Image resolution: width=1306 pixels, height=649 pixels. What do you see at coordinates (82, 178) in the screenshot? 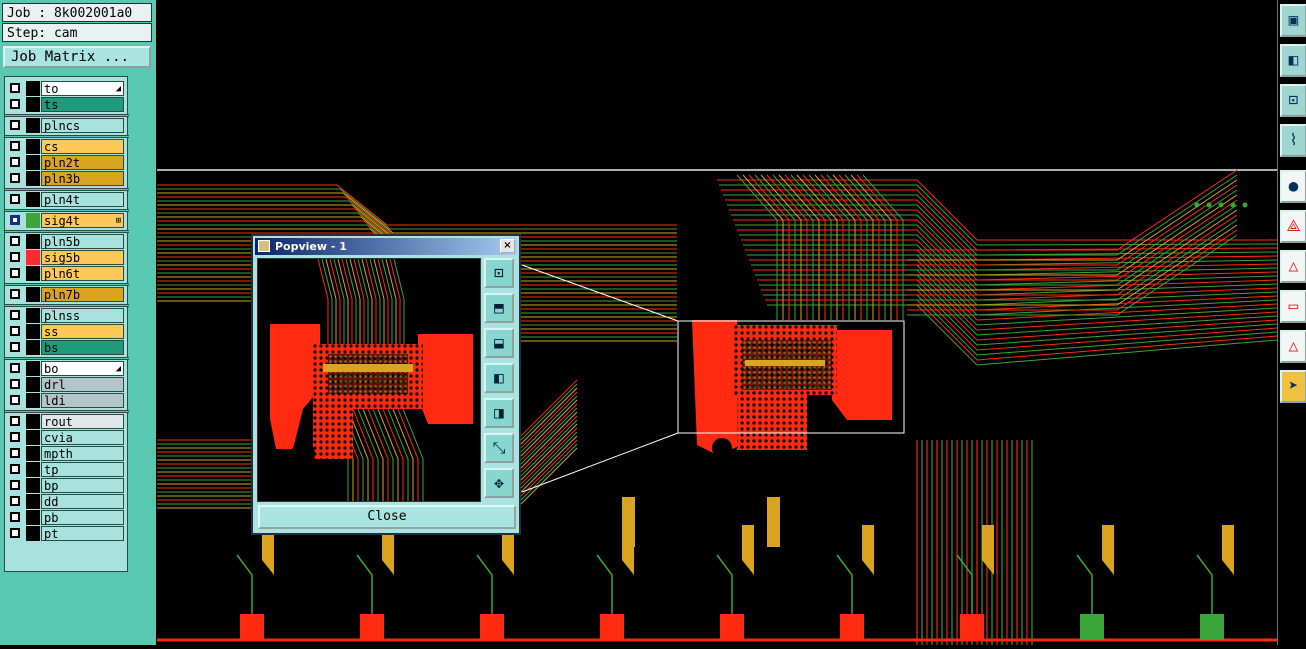
I see `layer-name: pln3b` at bounding box center [82, 178].